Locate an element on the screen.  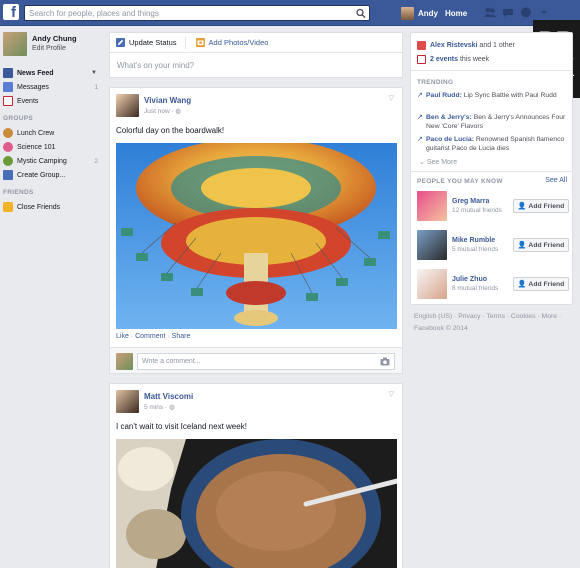
comment-row is located at coordinates (256, 360).